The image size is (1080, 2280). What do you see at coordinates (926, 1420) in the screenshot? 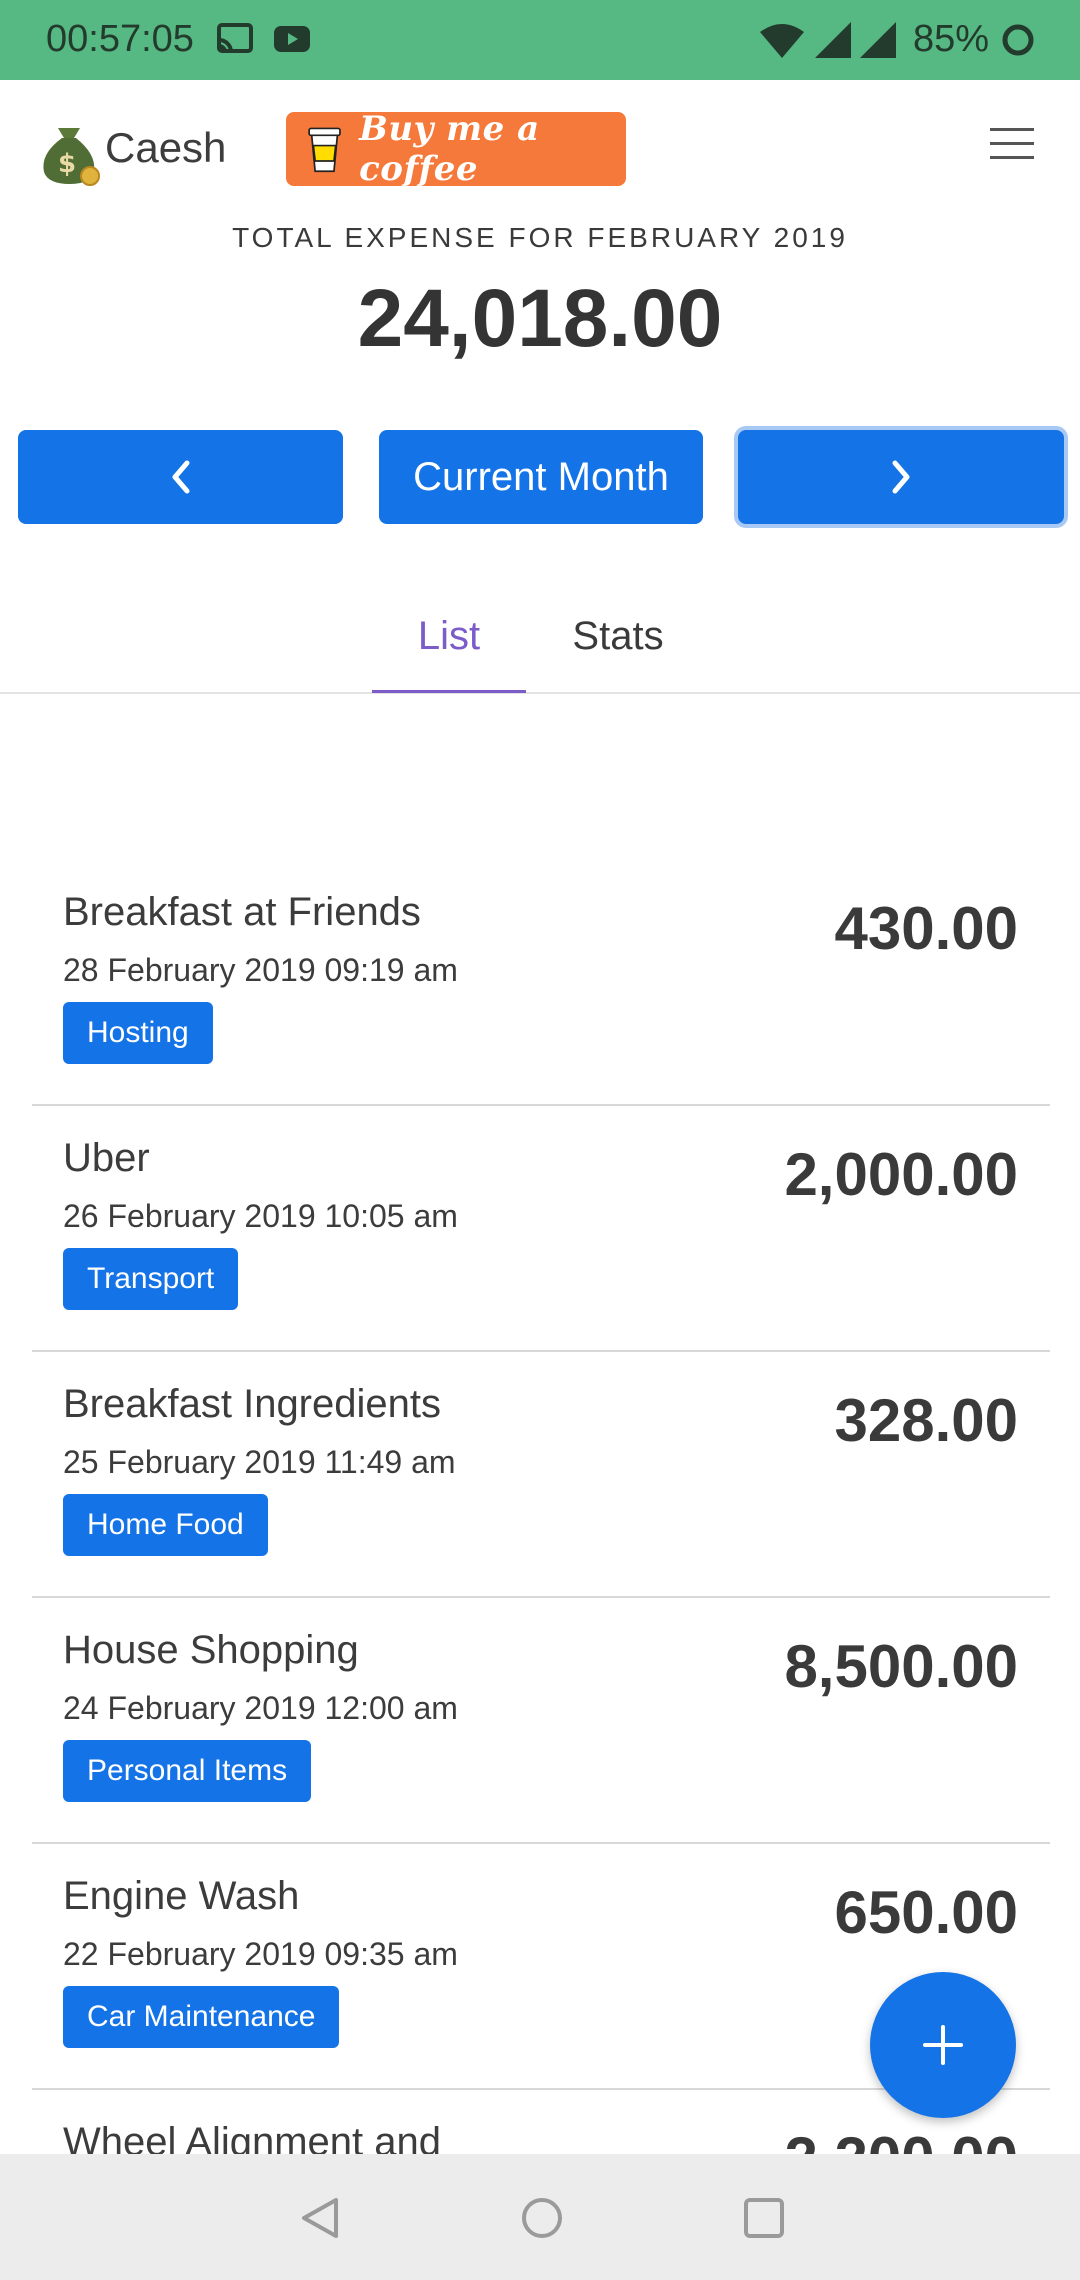
I see `expense-amount: 328.00` at bounding box center [926, 1420].